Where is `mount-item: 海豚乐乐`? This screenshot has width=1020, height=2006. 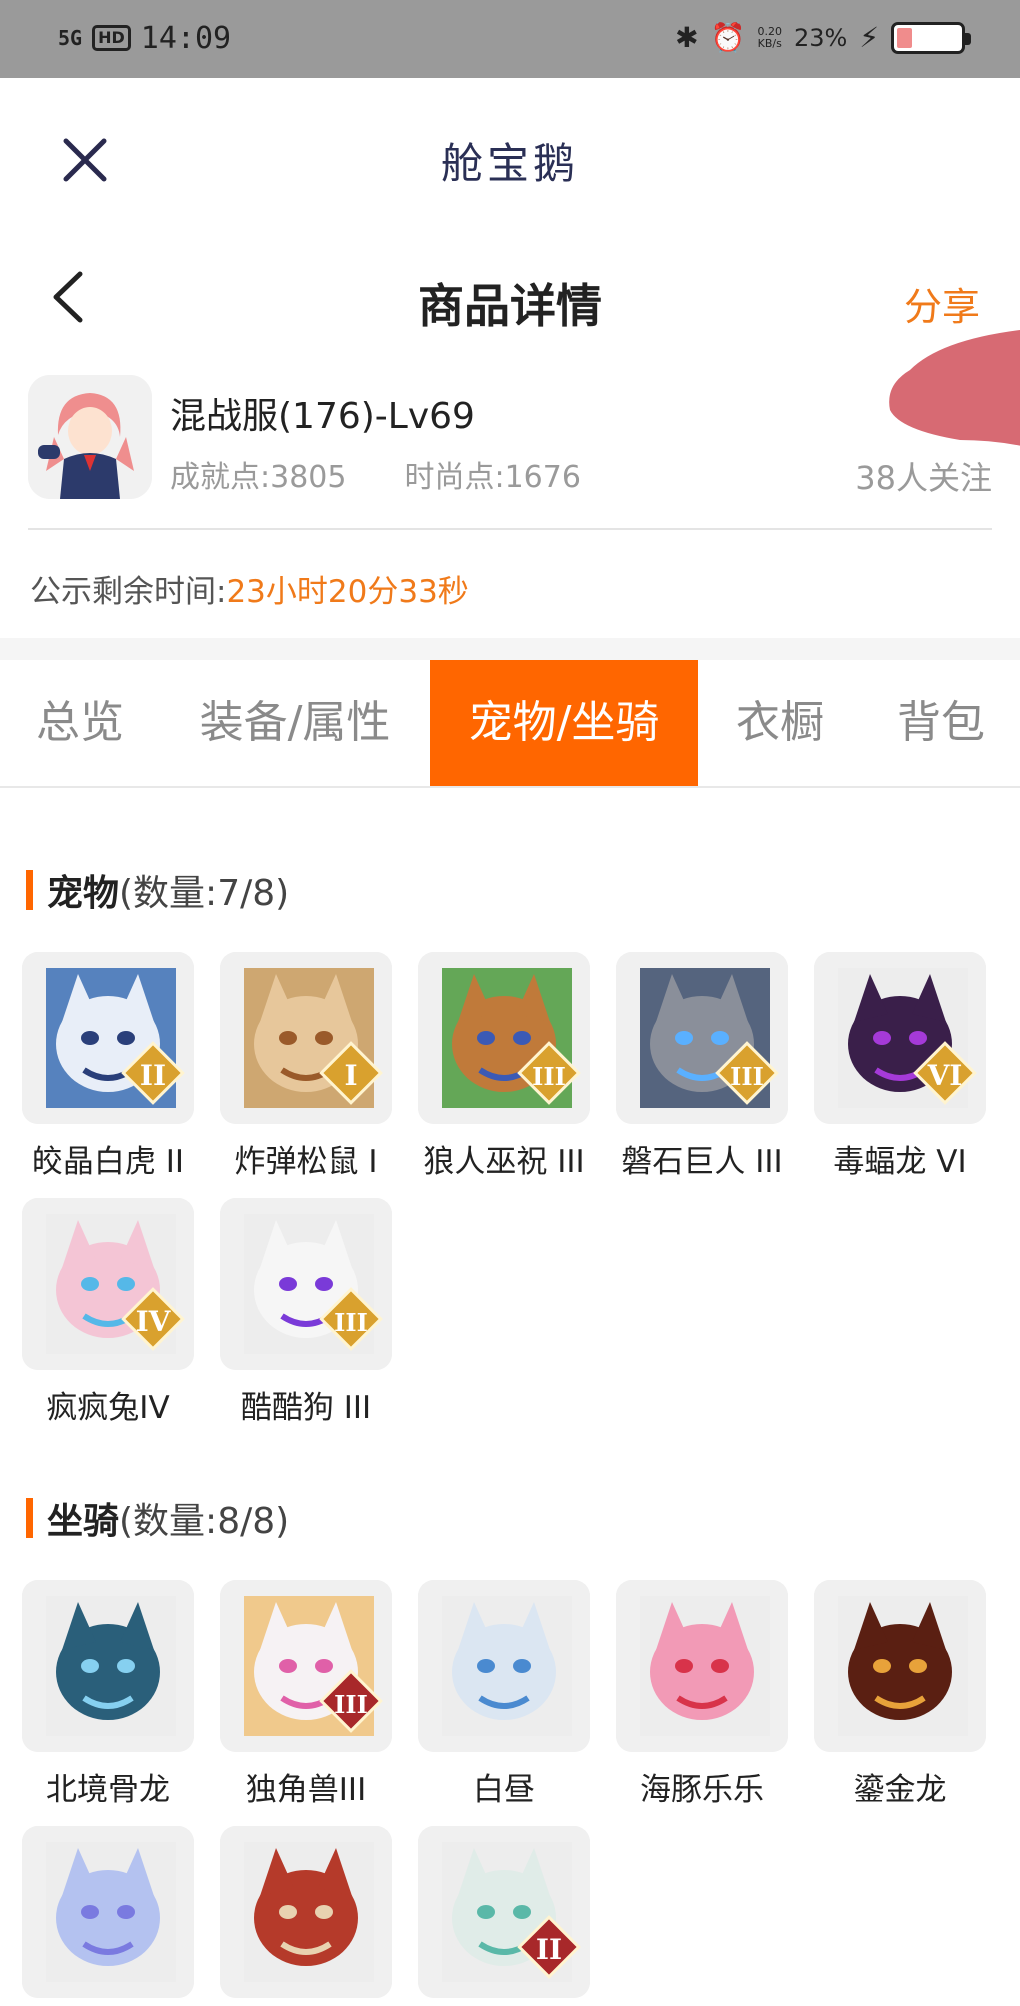 mount-item: 海豚乐乐 is located at coordinates (702, 1694).